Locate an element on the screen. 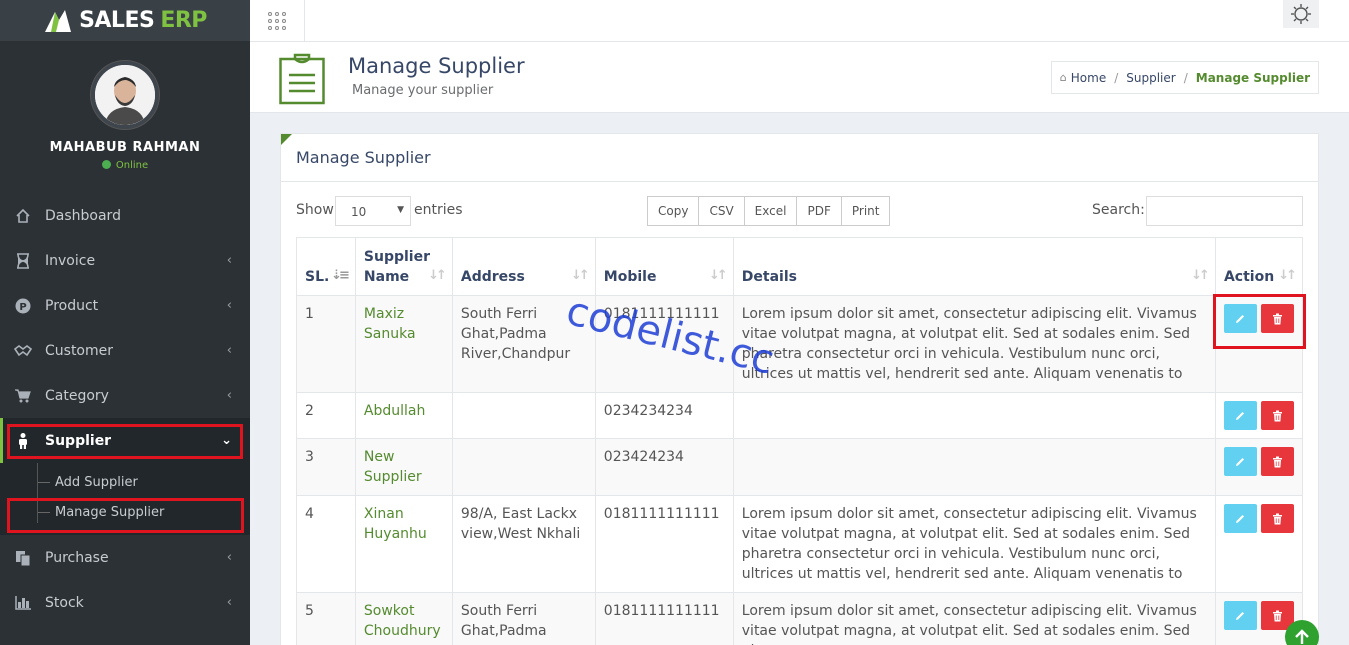 This screenshot has height=645, width=1349. cell-supplier-name: New Supplier is located at coordinates (403, 467).